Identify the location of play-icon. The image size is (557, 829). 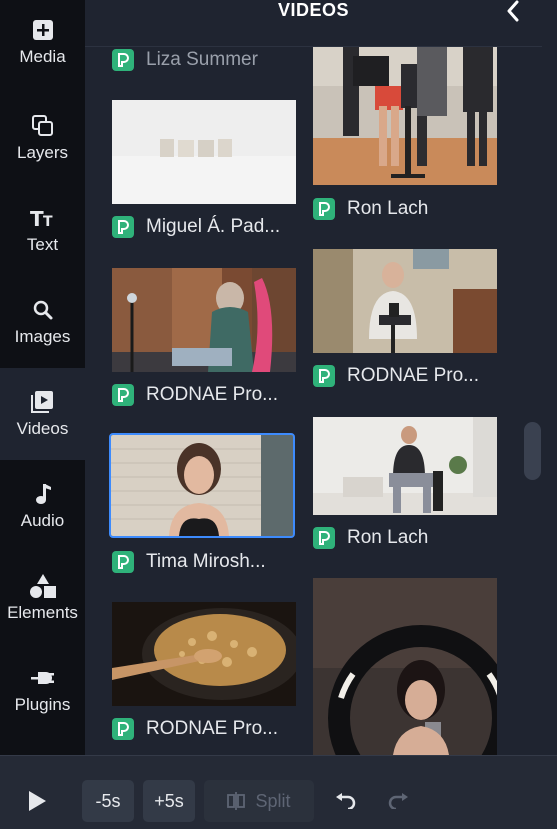
(37, 801).